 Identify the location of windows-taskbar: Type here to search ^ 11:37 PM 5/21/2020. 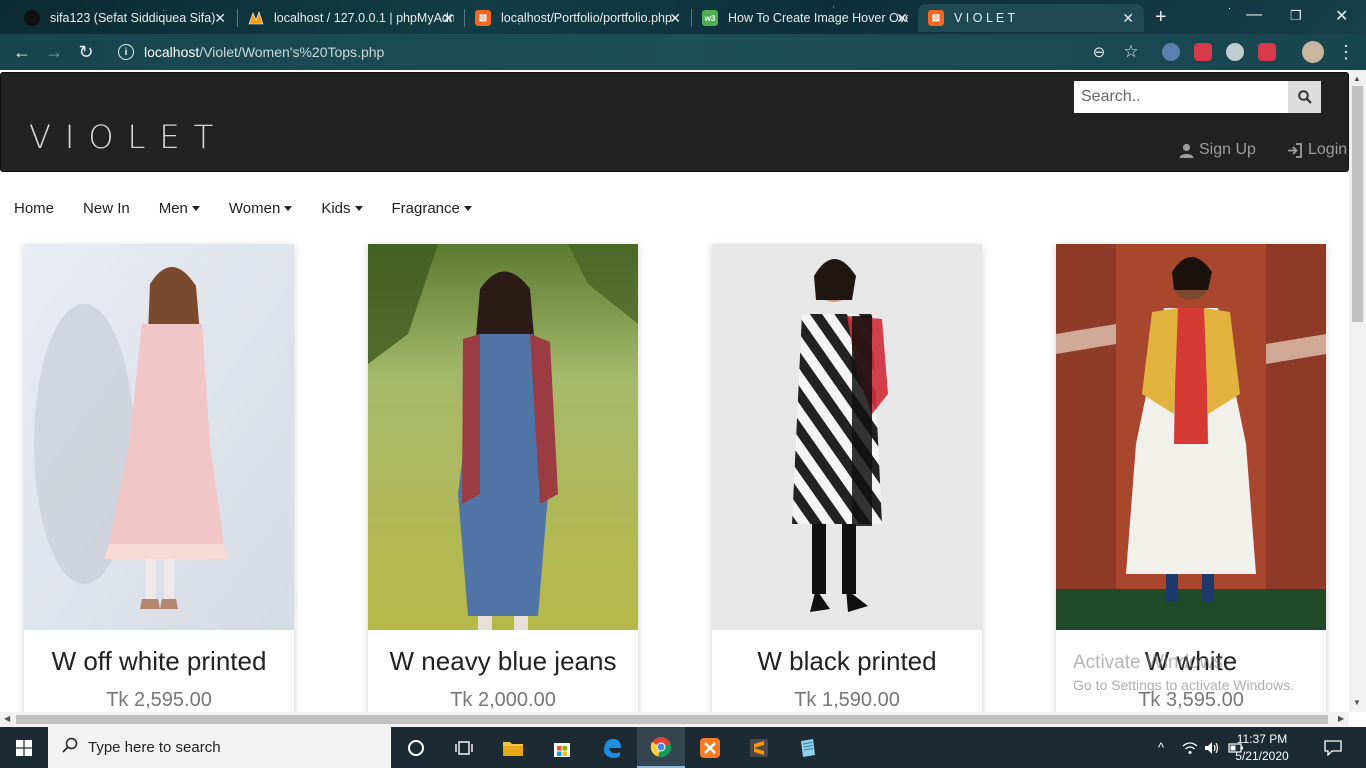
(683, 747).